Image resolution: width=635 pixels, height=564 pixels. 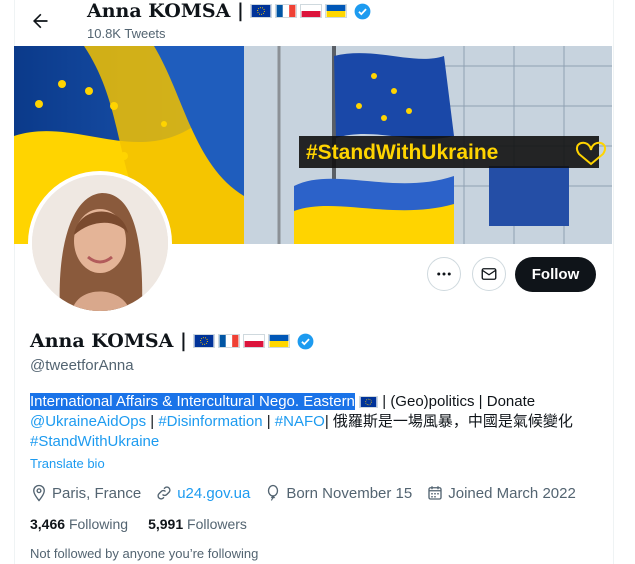 I want to click on bio-link-ukraineaidops: @UkraineAidOps, so click(x=88, y=421).